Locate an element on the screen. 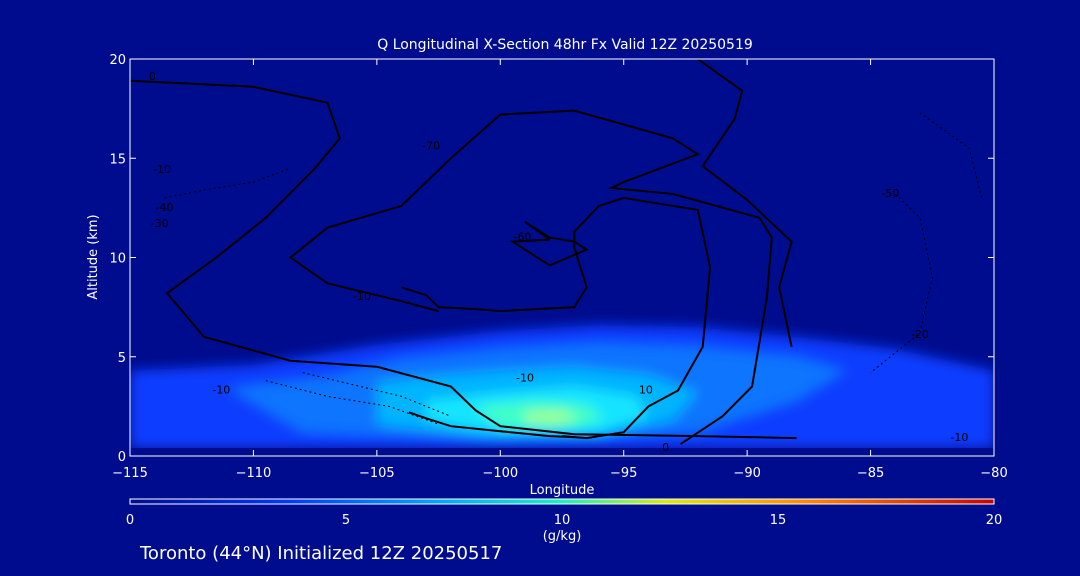 The image size is (1080, 576). contour-label-1: -70 is located at coordinates (431, 145).